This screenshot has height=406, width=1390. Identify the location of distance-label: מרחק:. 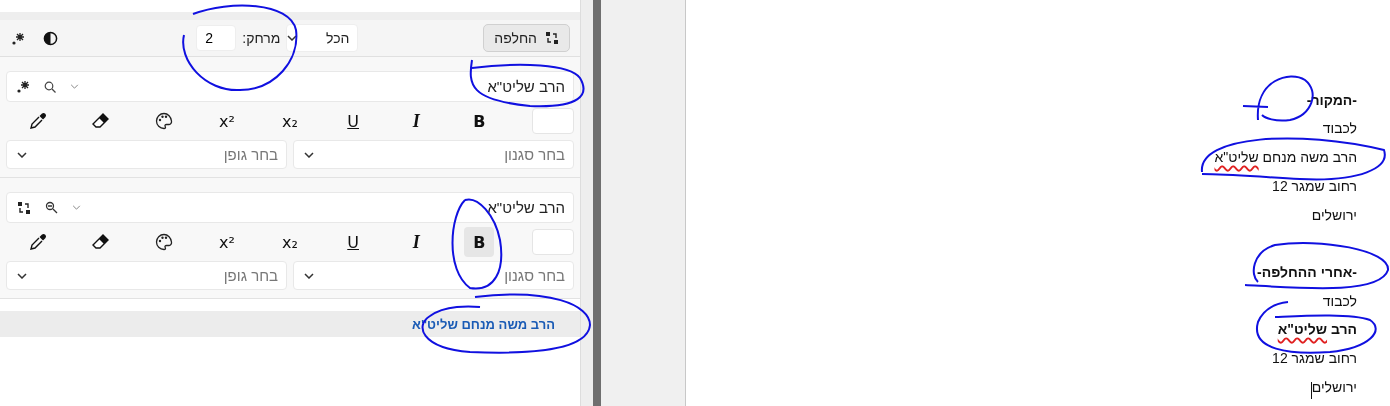
(261, 38).